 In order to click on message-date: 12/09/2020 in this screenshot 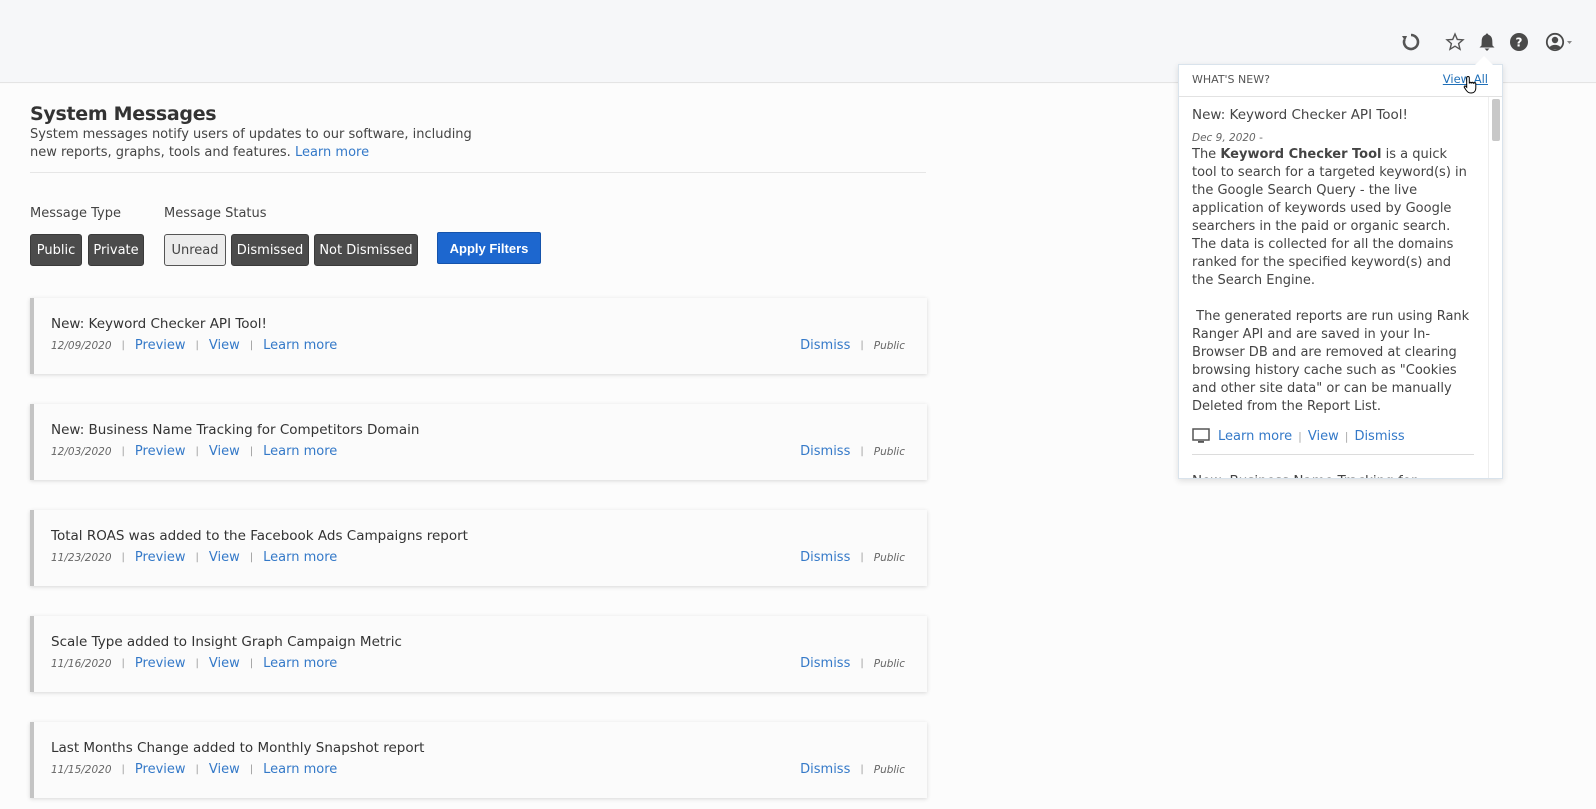, I will do `click(81, 345)`.